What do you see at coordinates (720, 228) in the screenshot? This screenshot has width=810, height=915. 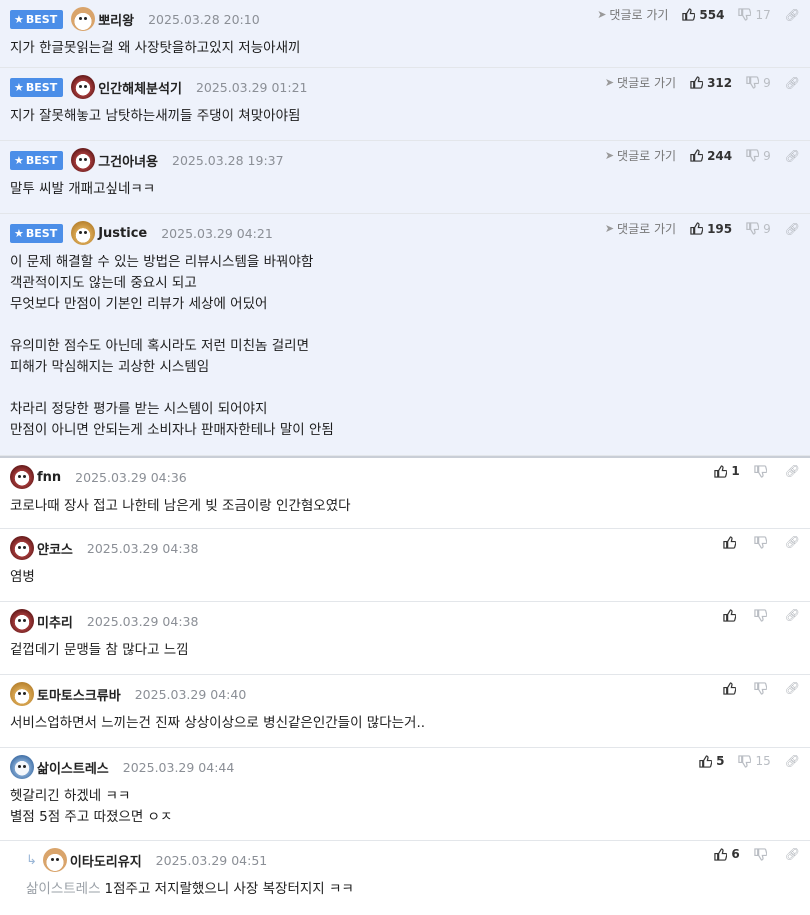 I see `upvote-count: 195` at bounding box center [720, 228].